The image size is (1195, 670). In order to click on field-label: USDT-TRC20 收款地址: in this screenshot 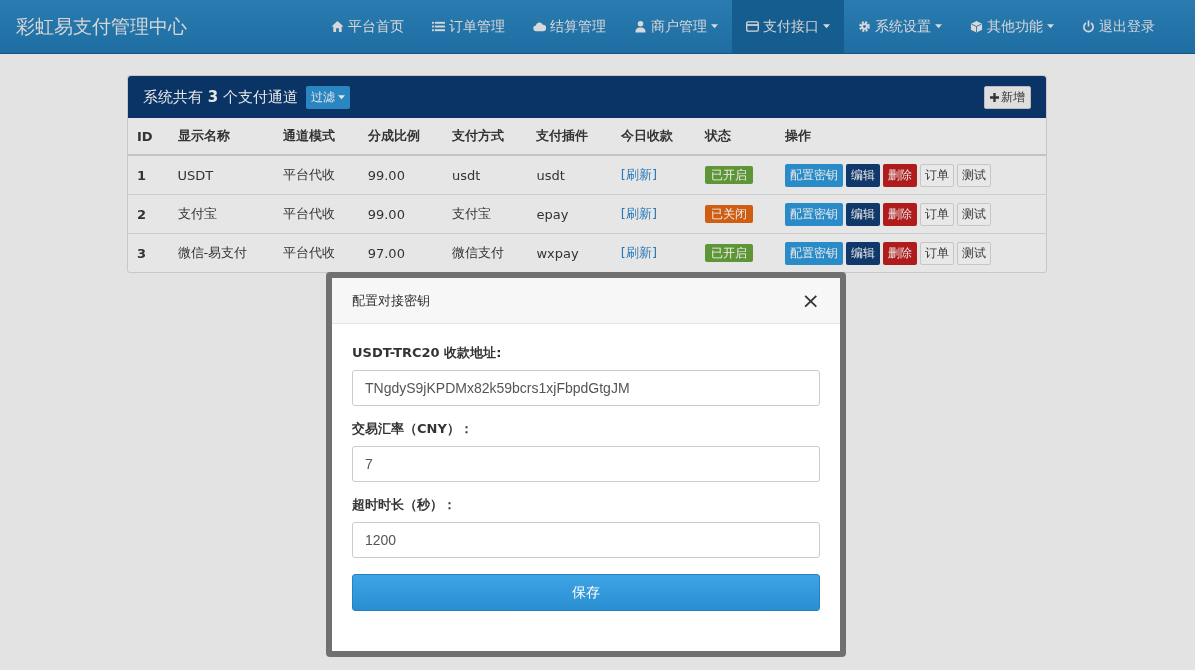, I will do `click(427, 353)`.